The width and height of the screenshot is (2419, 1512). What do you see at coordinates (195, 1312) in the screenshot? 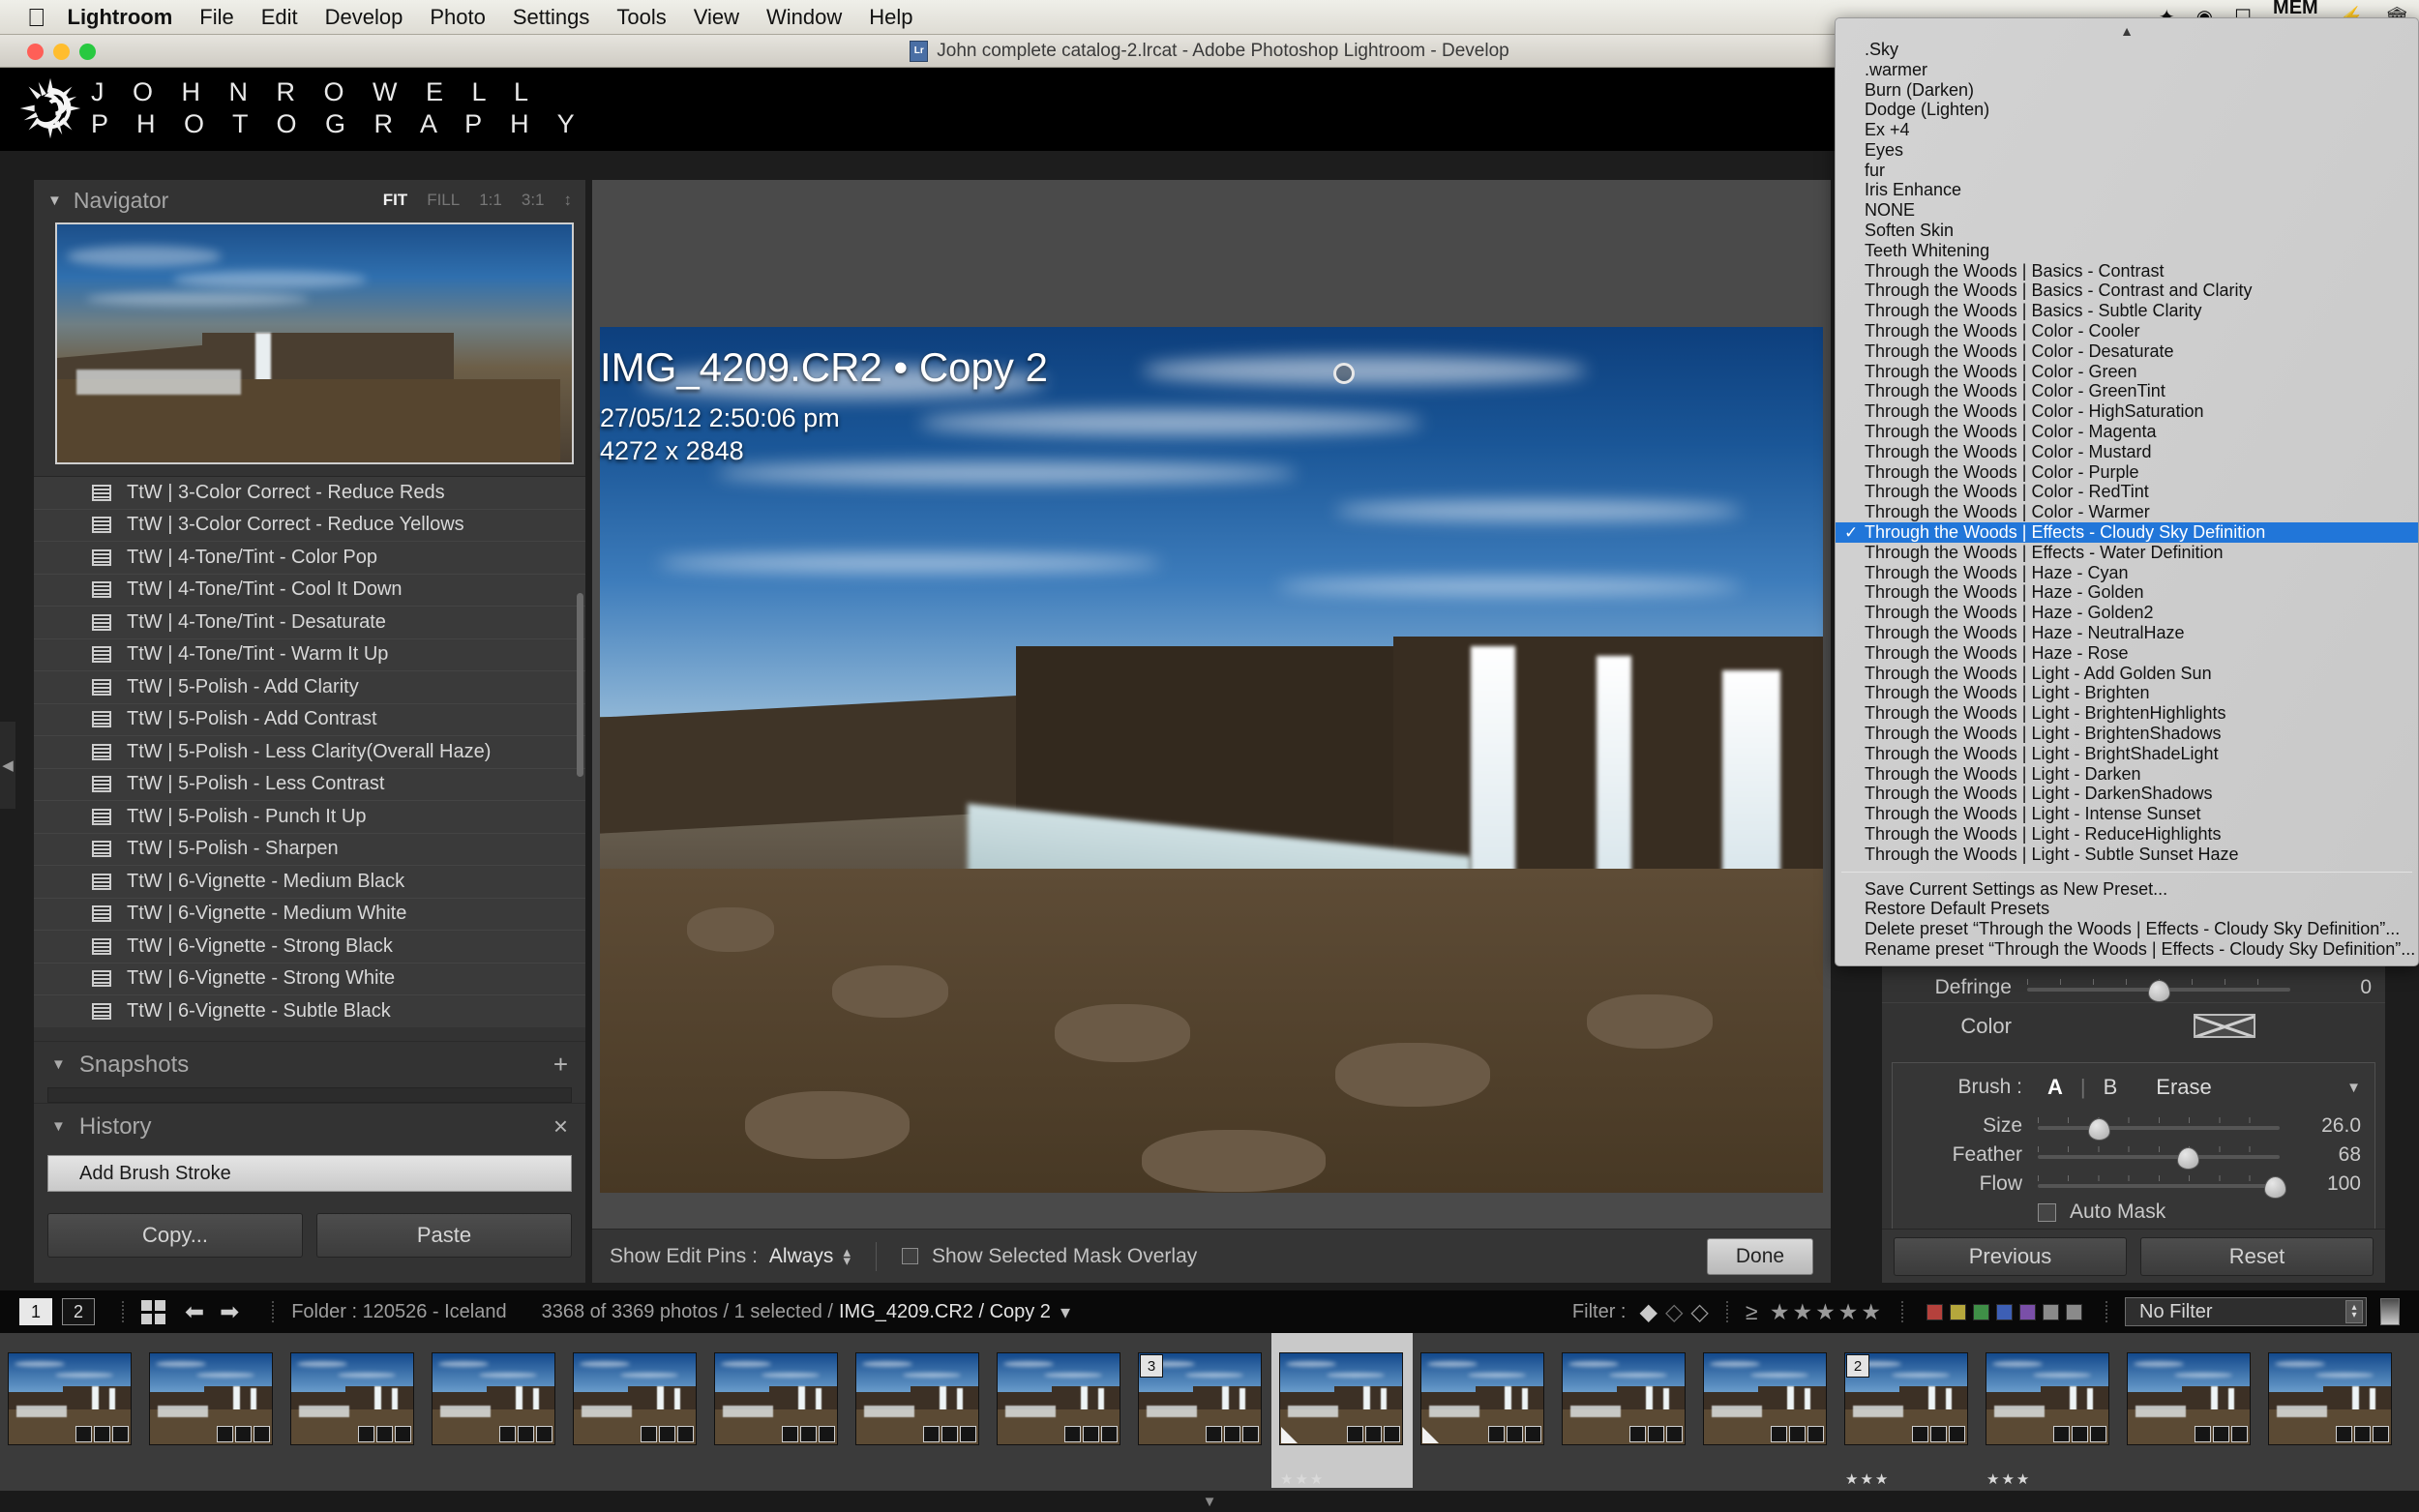
I see `back-arrow-icon: ⬅` at bounding box center [195, 1312].